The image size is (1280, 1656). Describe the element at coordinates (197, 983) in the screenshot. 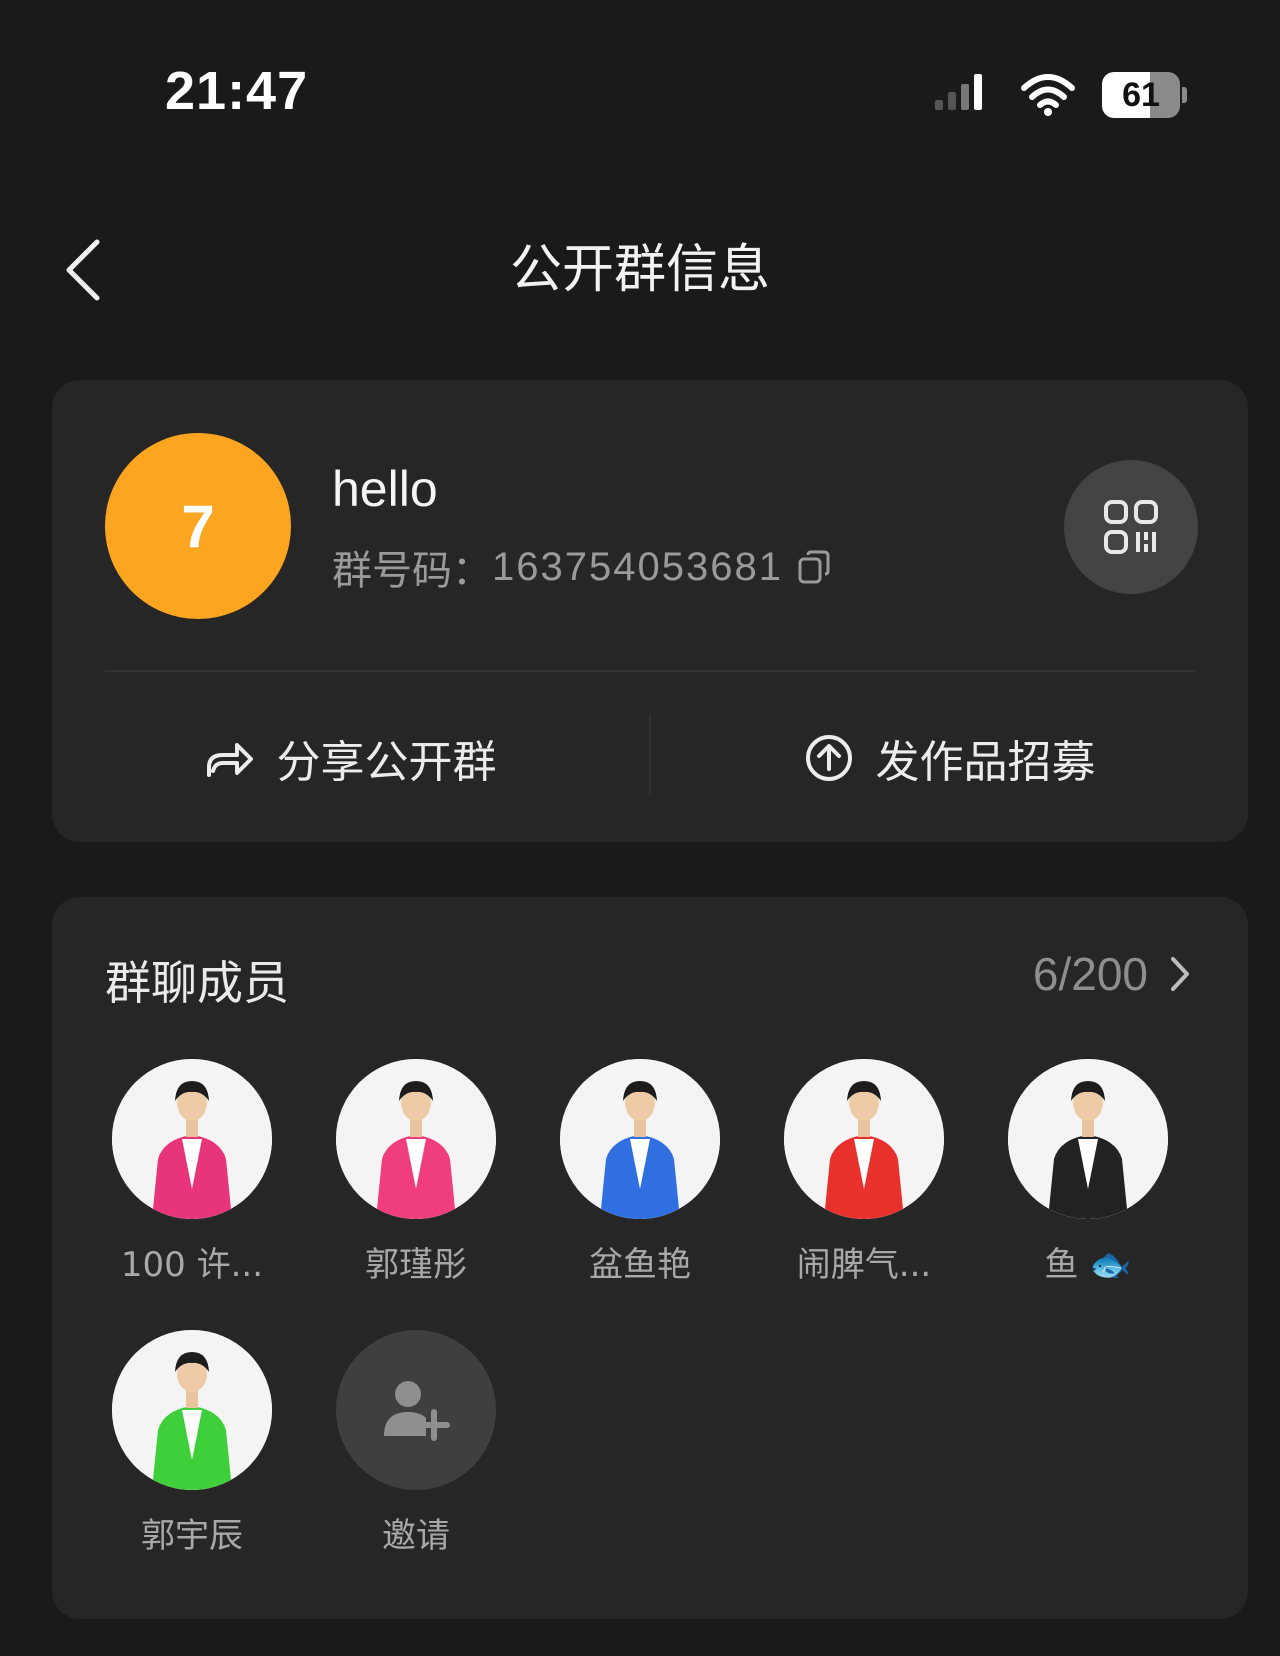

I see `members-title: 群聊成员` at that location.